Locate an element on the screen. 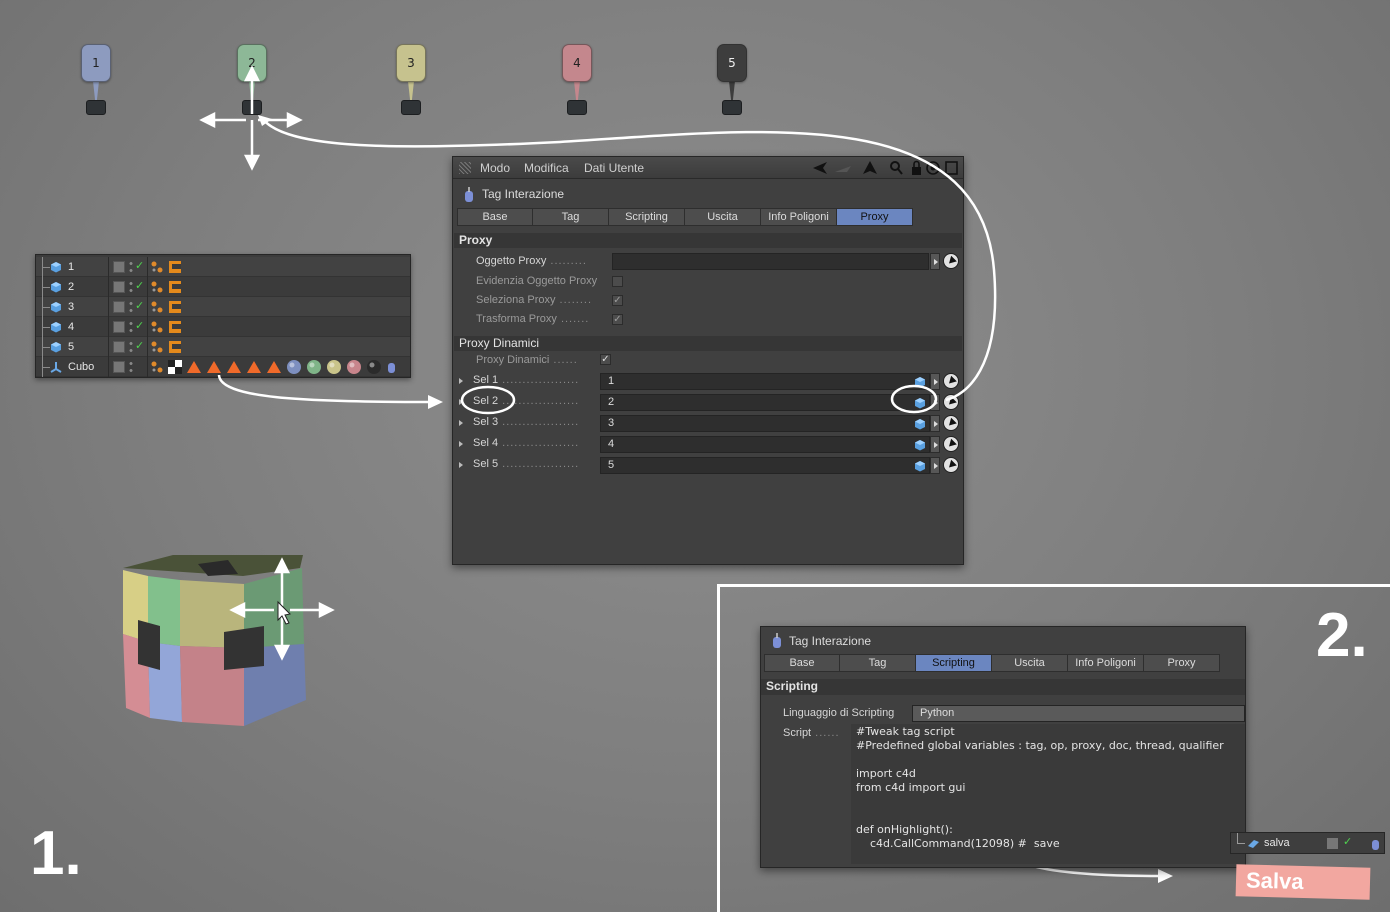 This screenshot has width=1390, height=912. lang-select: Python is located at coordinates (1078, 713).